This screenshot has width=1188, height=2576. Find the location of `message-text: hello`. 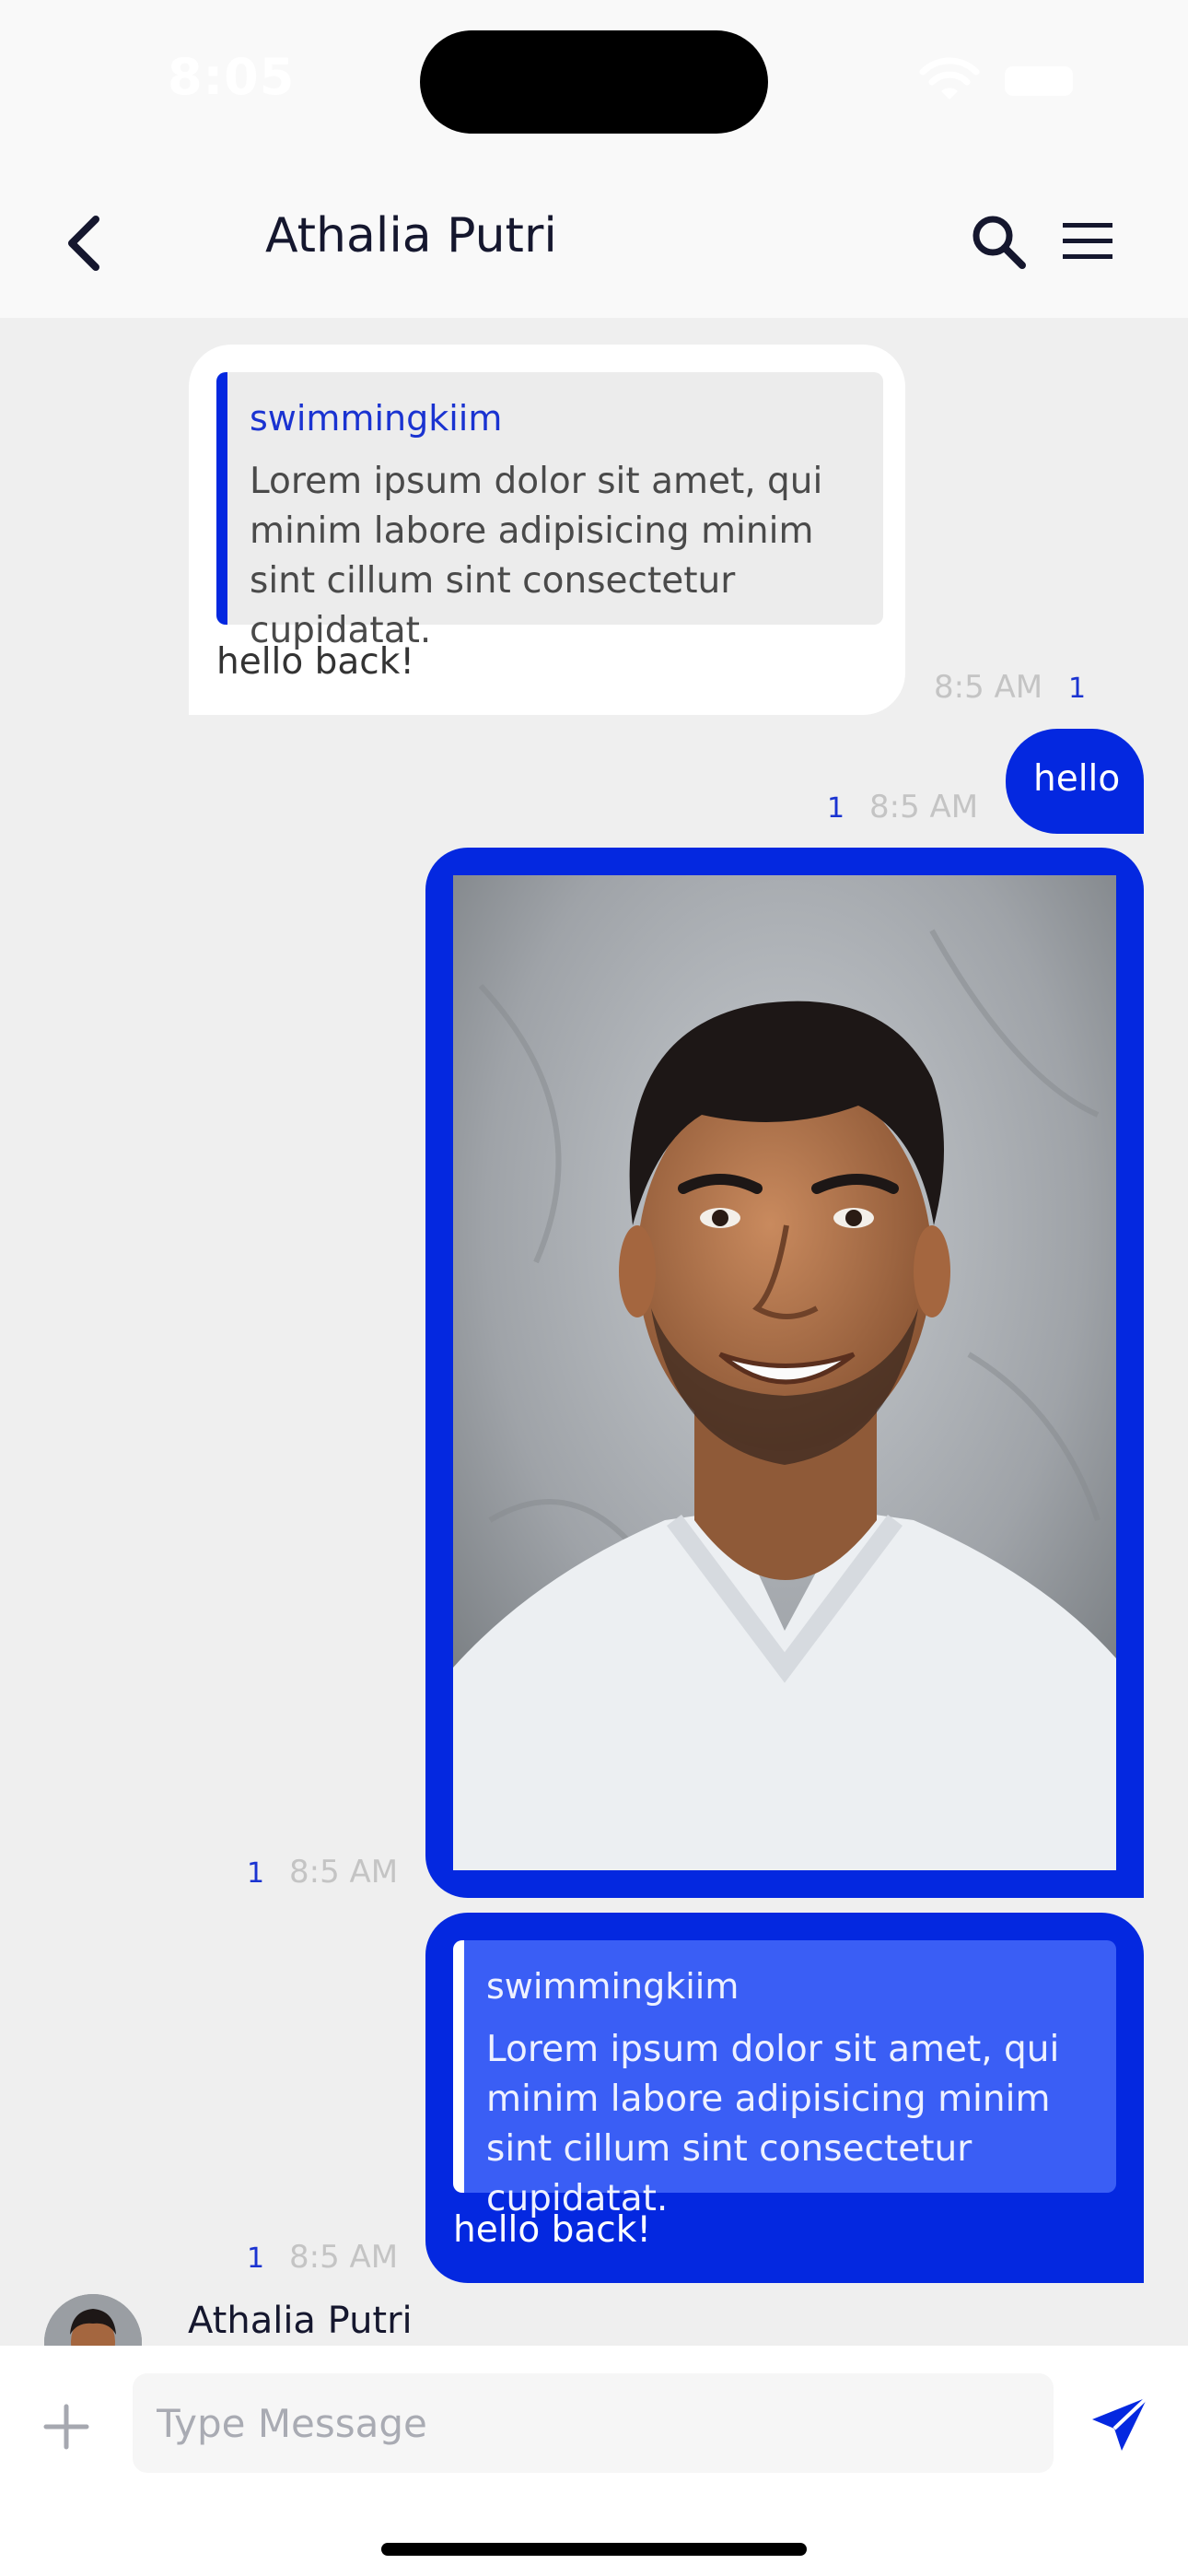

message-text: hello is located at coordinates (1077, 779).